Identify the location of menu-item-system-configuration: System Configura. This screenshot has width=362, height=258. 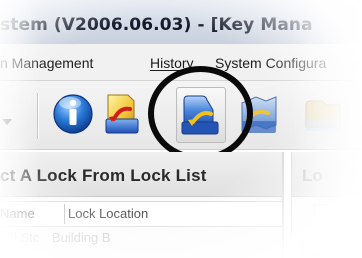
(270, 63).